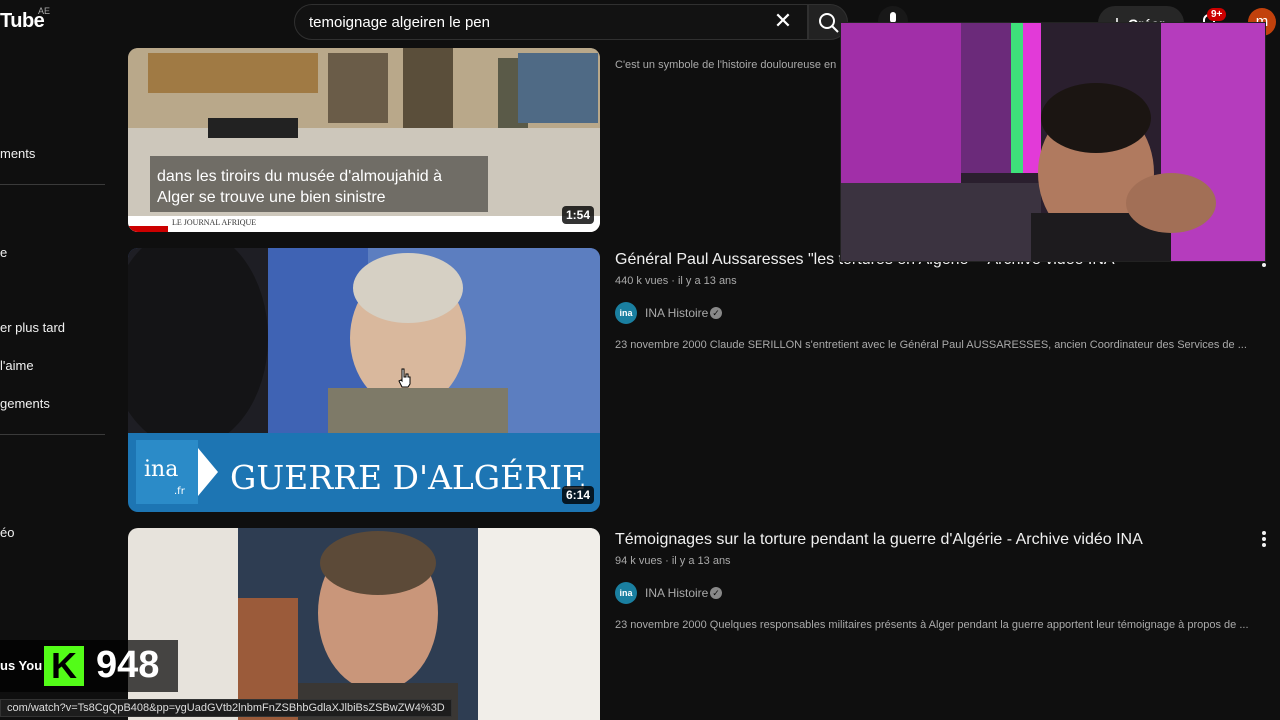  I want to click on search-query: temoignage algeiren le pen, so click(399, 22).